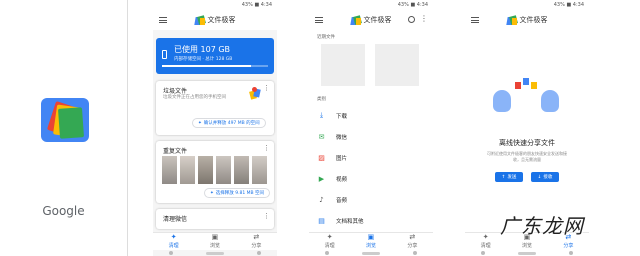 Image resolution: width=640 pixels, height=256 pixels. I want to click on character-left-icon, so click(502, 101).